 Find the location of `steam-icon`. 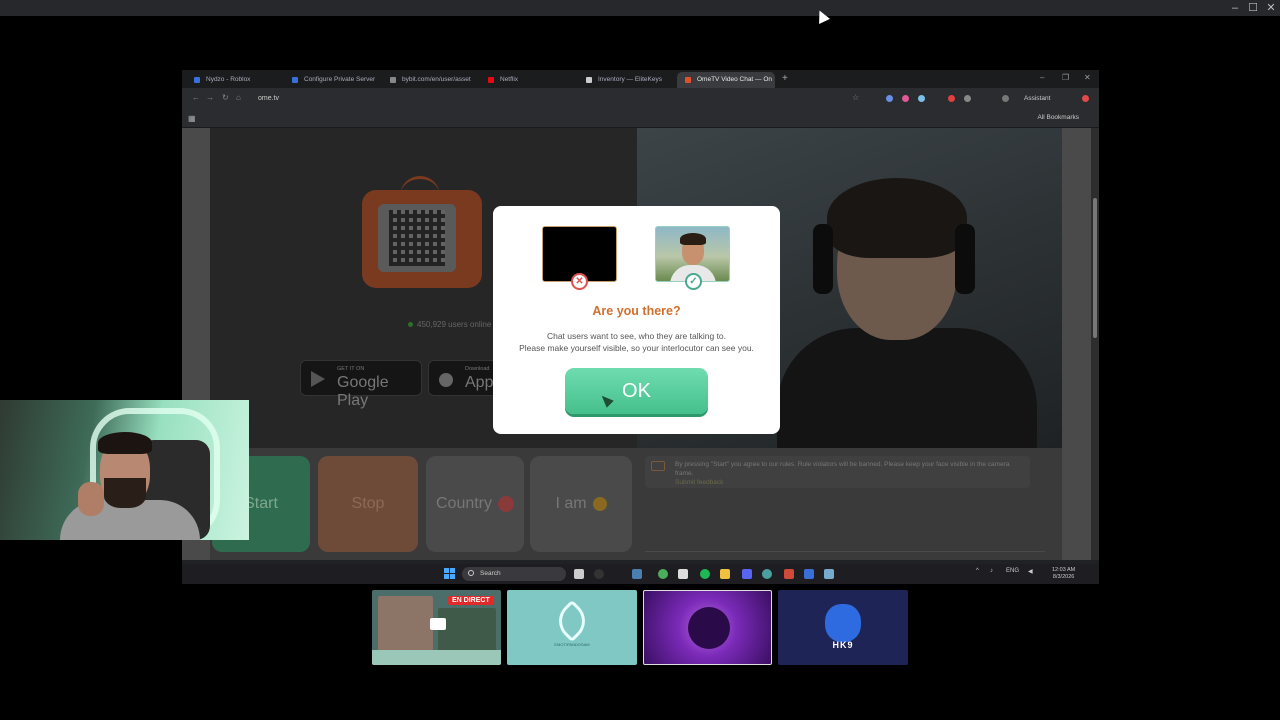

steam-icon is located at coordinates (637, 574).